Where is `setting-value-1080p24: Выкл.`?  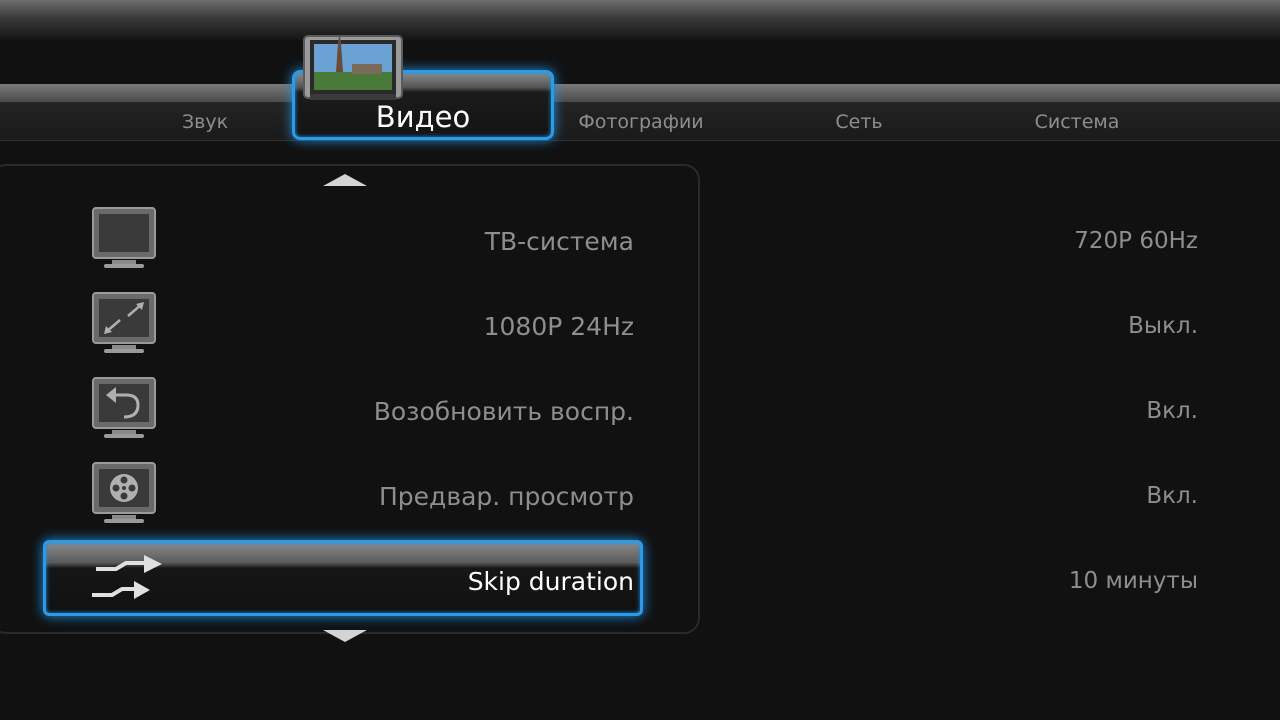 setting-value-1080p24: Выкл. is located at coordinates (1163, 326).